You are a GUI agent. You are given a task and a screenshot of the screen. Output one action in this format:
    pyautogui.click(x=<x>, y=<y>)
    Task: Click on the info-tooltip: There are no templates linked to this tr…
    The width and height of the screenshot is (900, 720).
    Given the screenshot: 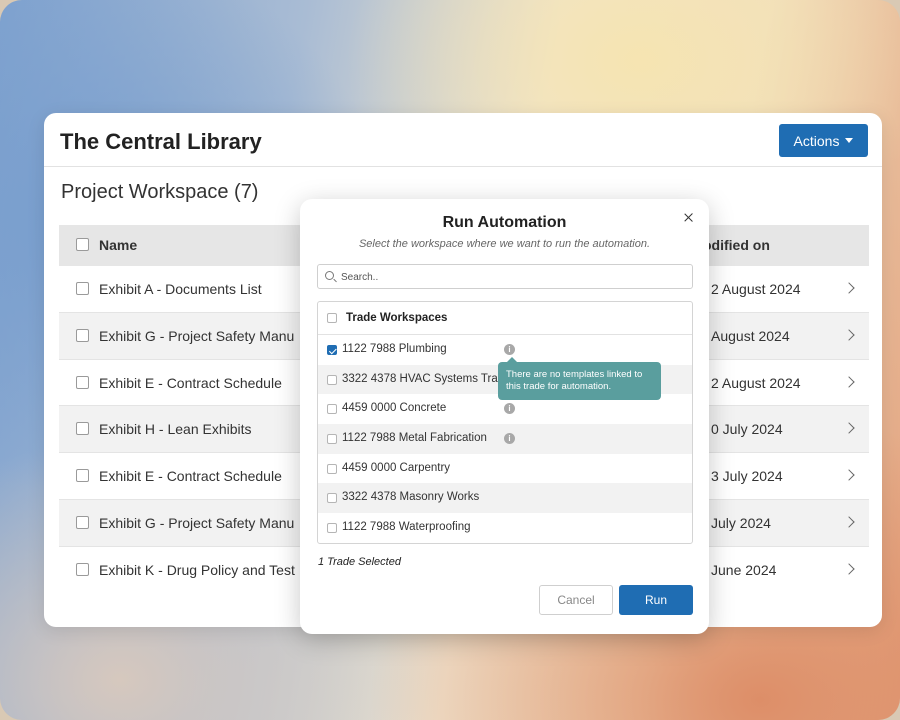 What is the action you would take?
    pyautogui.click(x=579, y=378)
    